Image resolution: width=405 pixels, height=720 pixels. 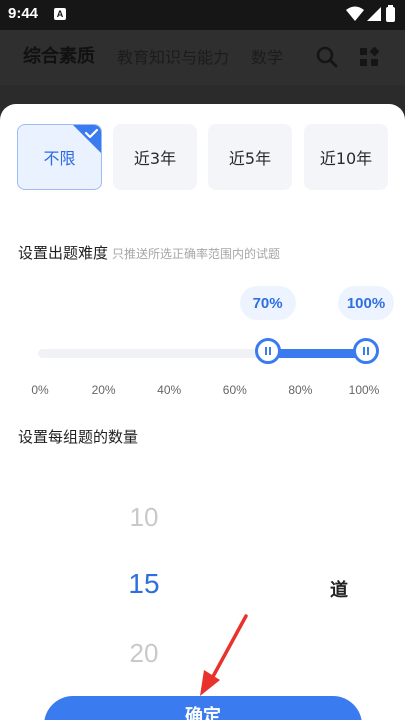 I want to click on battery-icon, so click(x=390, y=13).